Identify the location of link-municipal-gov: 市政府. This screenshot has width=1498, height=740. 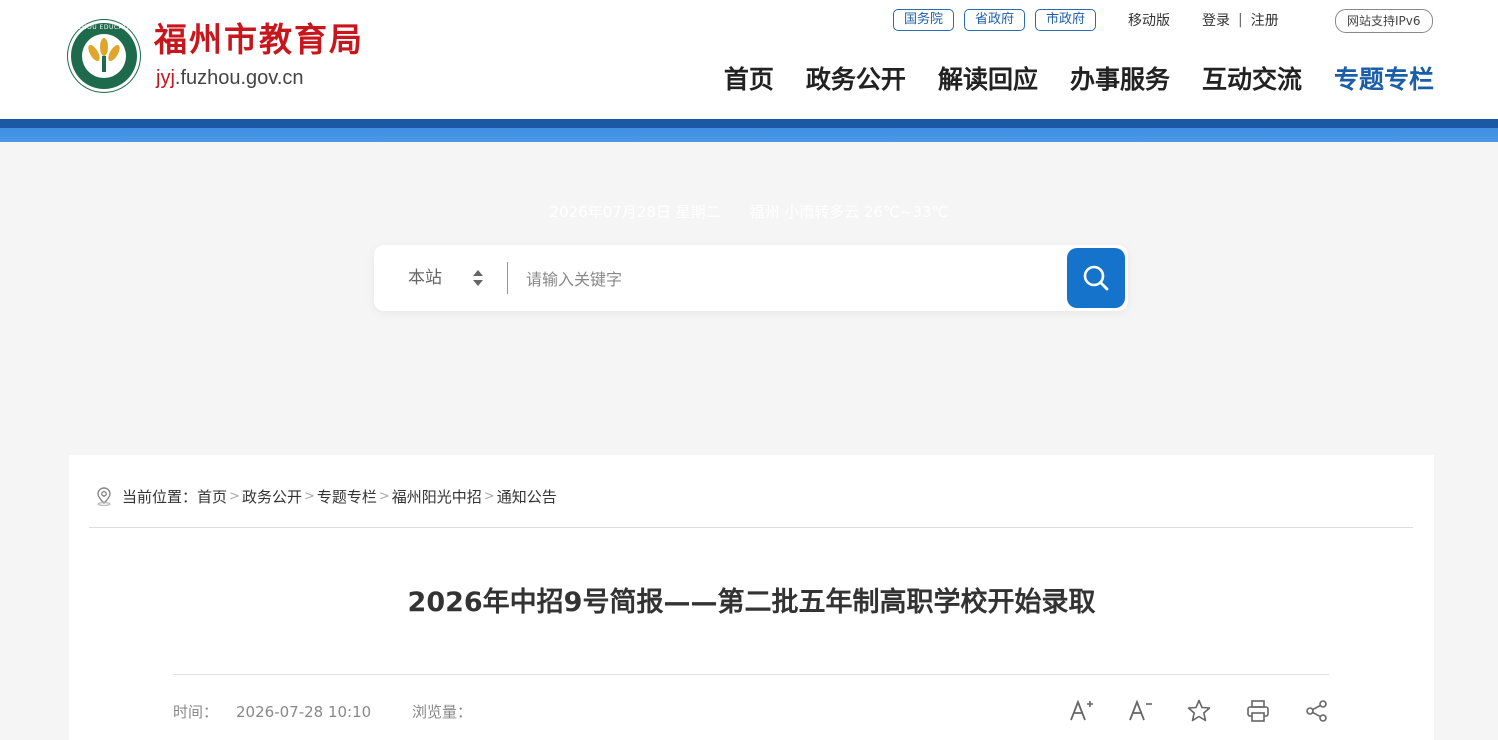
(1066, 20).